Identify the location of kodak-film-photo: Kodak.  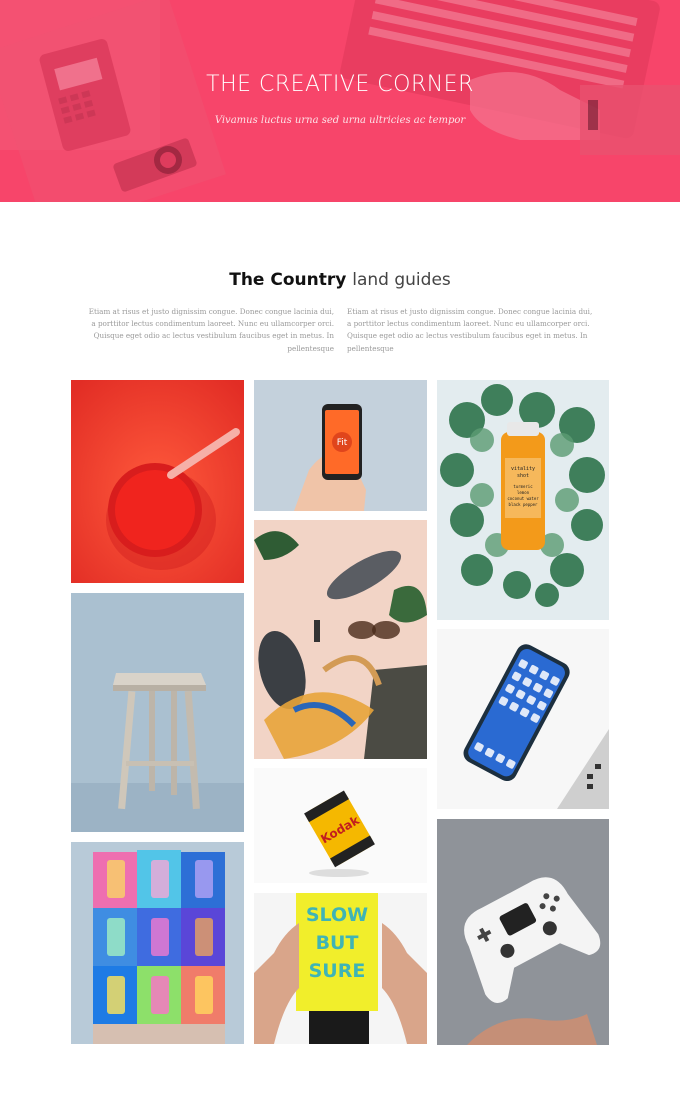
(340, 825).